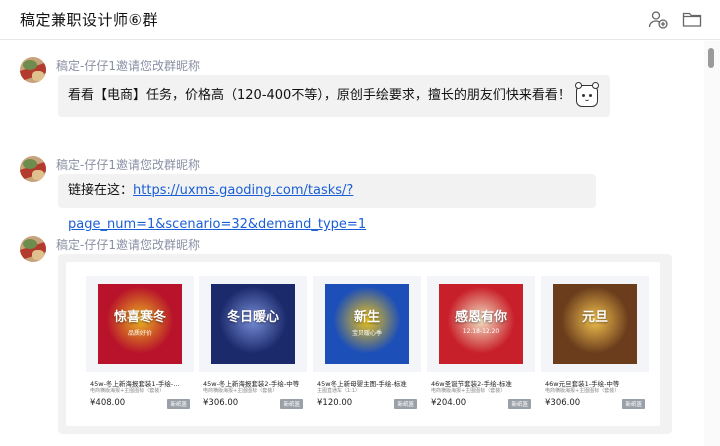  I want to click on poster-thumbnail: 新生 宝贝暖心季, so click(367, 324).